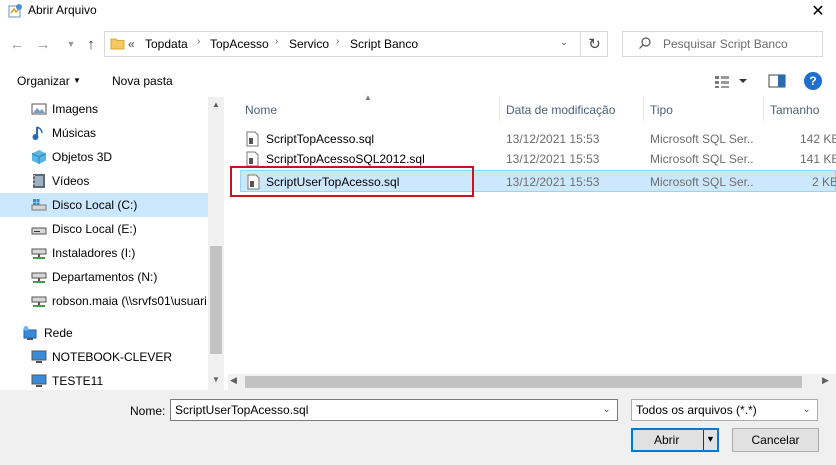 The image size is (836, 465). Describe the element at coordinates (39, 181) in the screenshot. I see `videos-icon` at that location.